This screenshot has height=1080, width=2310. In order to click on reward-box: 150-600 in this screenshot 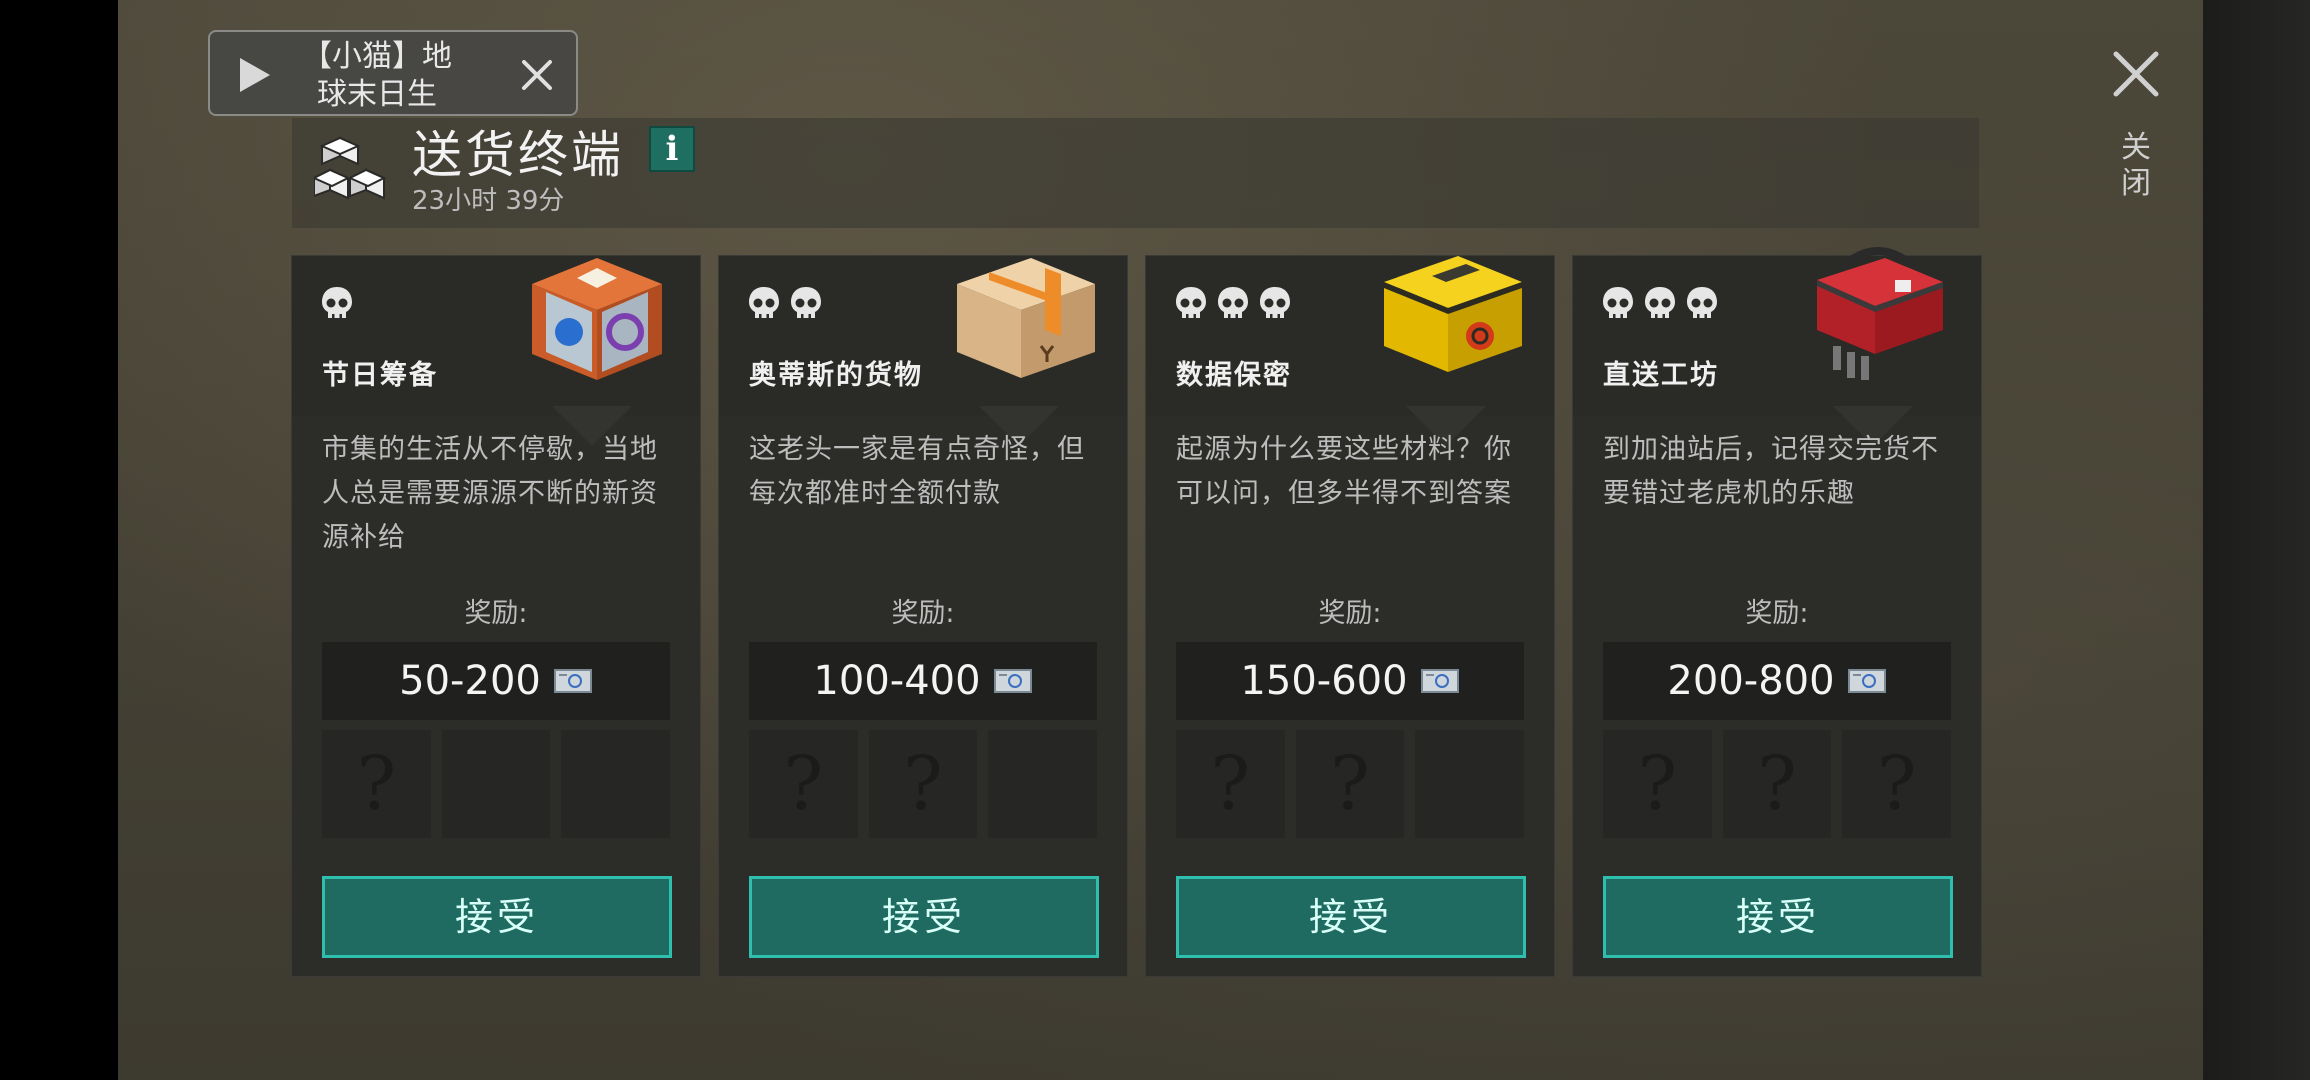, I will do `click(1350, 681)`.